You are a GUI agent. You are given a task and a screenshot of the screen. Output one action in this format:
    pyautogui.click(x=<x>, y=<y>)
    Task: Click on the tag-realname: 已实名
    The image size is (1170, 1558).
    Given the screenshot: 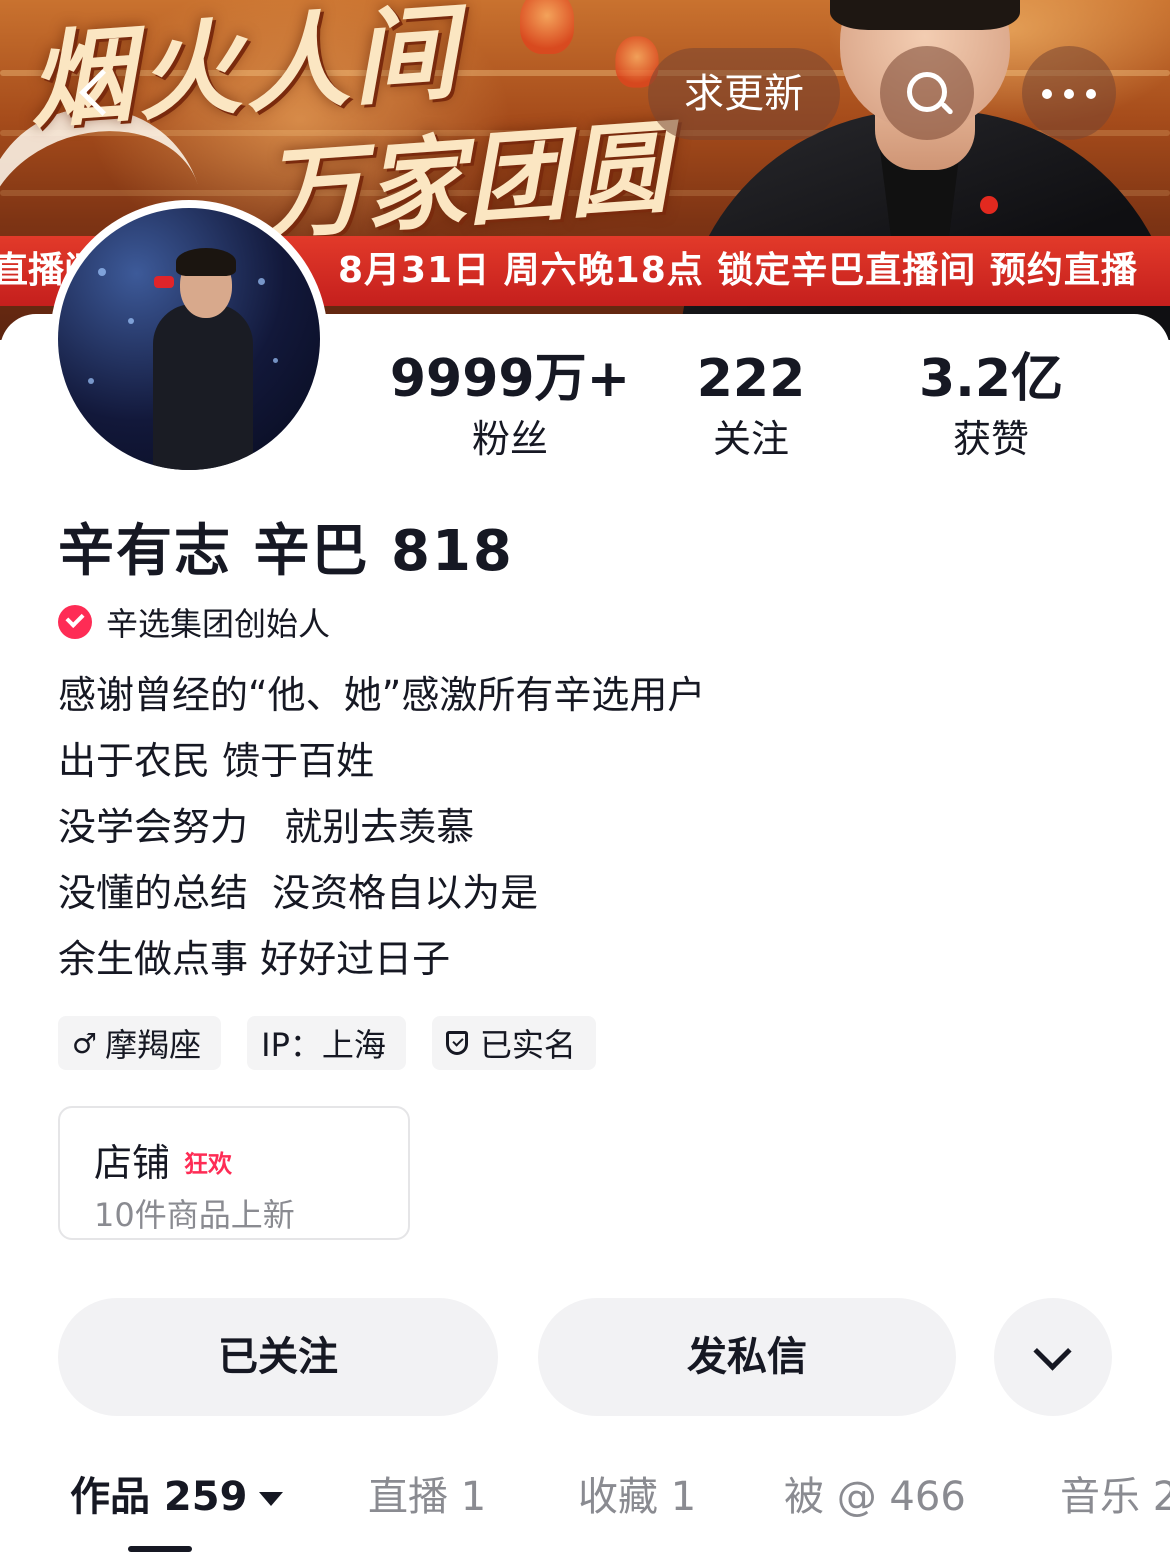 What is the action you would take?
    pyautogui.click(x=513, y=1043)
    